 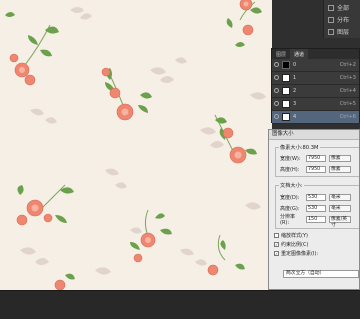 What do you see at coordinates (295, 245) in the screenshot?
I see `constrain-proportions-label: 约束比例(C)` at bounding box center [295, 245].